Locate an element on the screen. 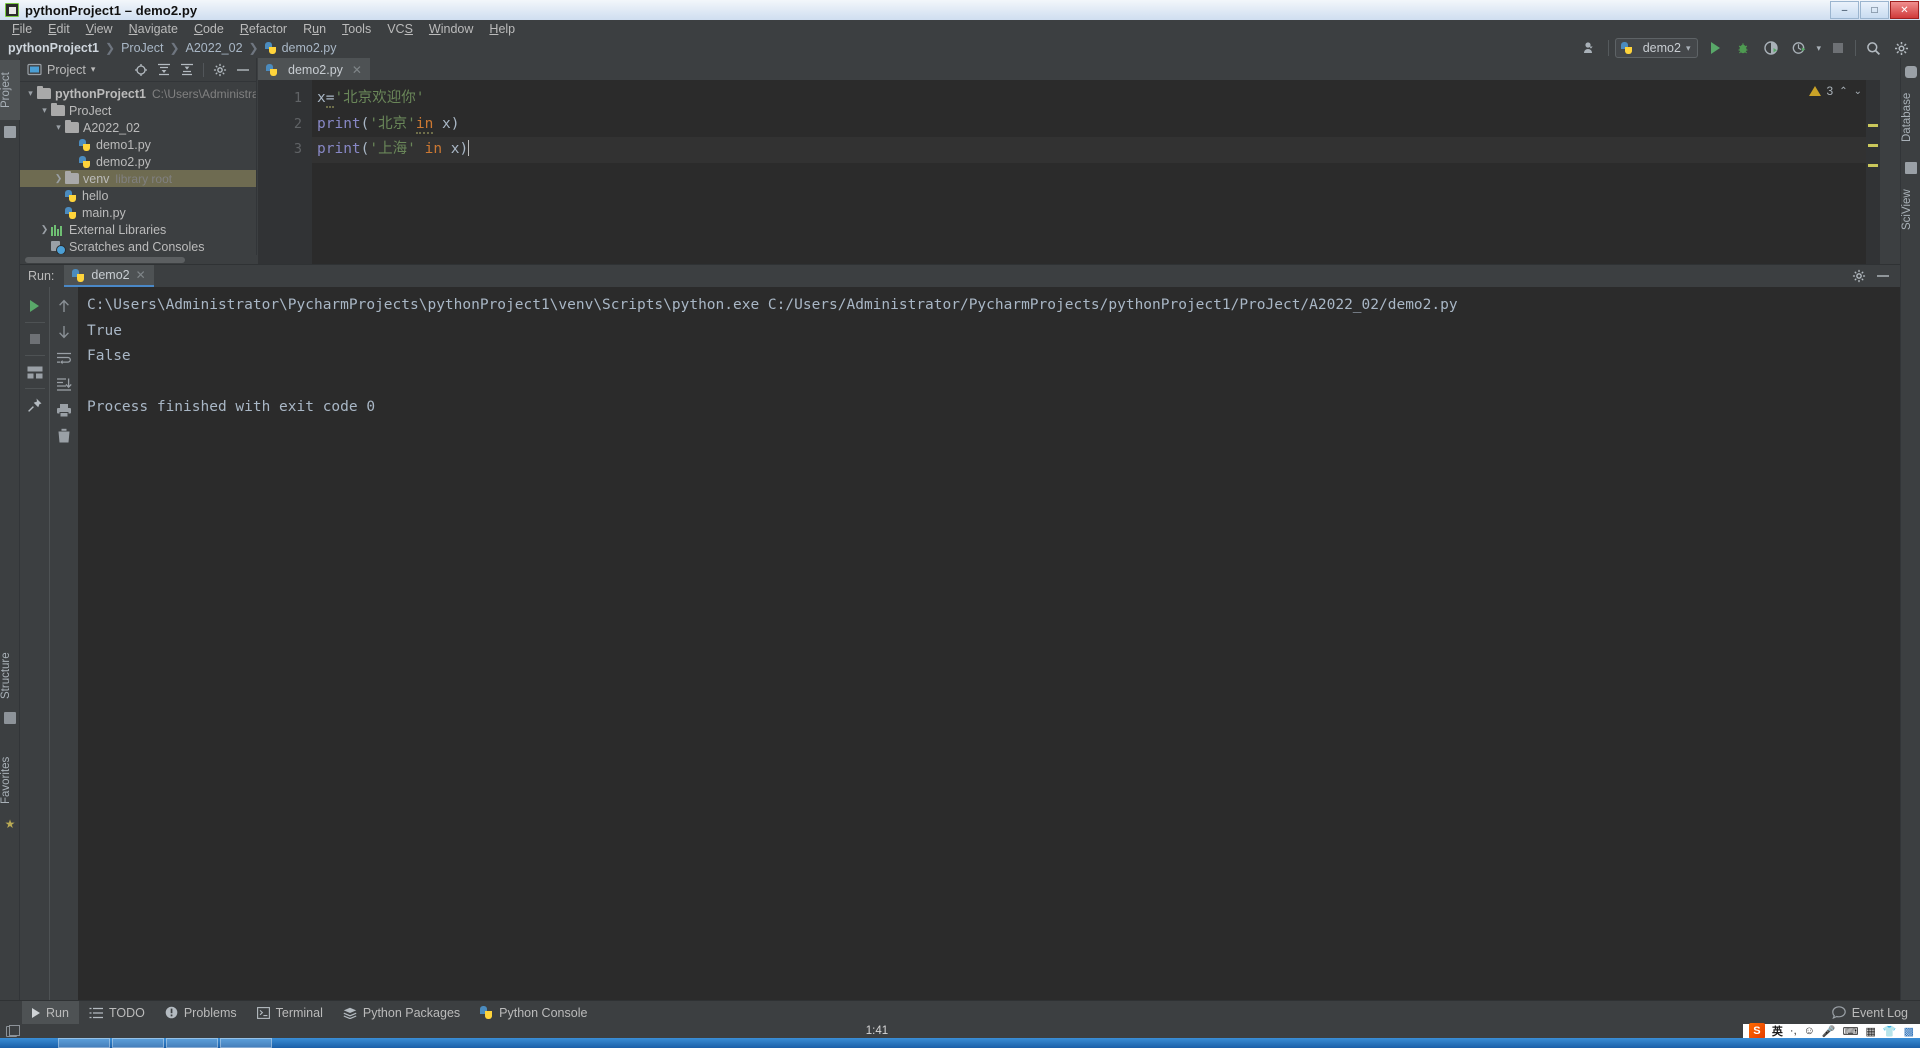 This screenshot has height=1048, width=1920. run-icon is located at coordinates (1715, 48).